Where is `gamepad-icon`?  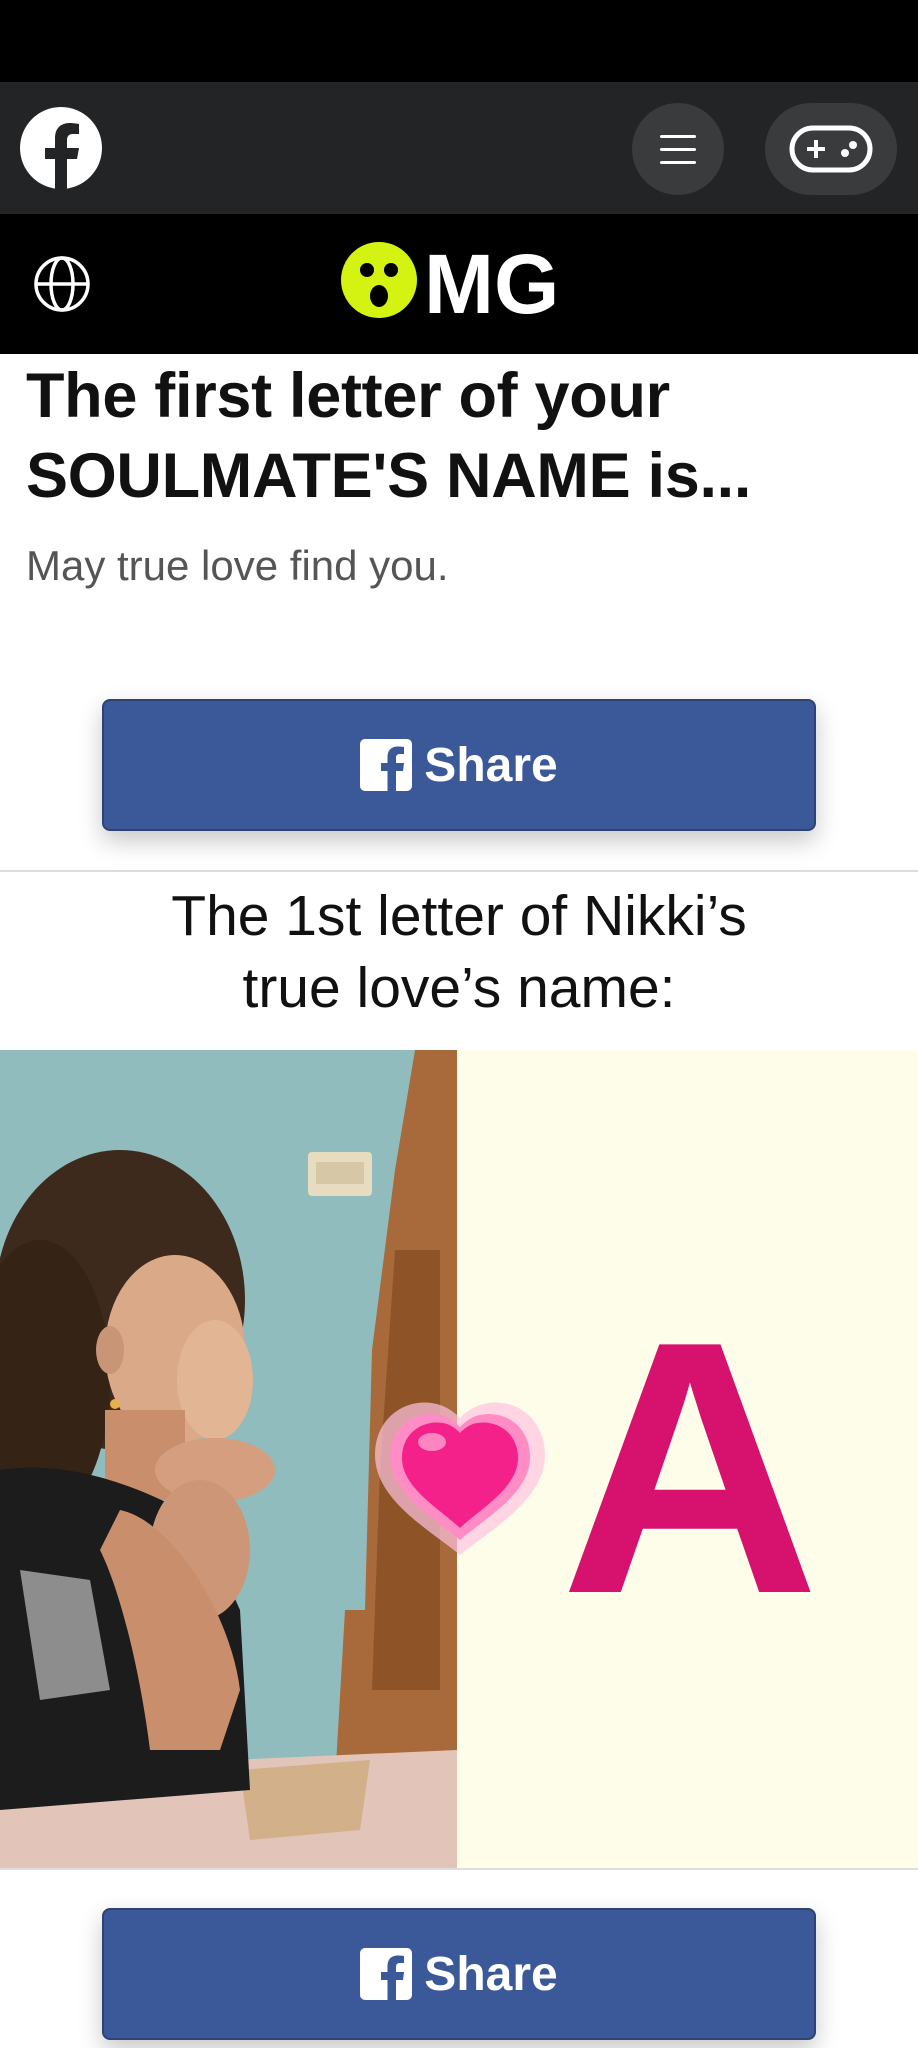 gamepad-icon is located at coordinates (831, 149).